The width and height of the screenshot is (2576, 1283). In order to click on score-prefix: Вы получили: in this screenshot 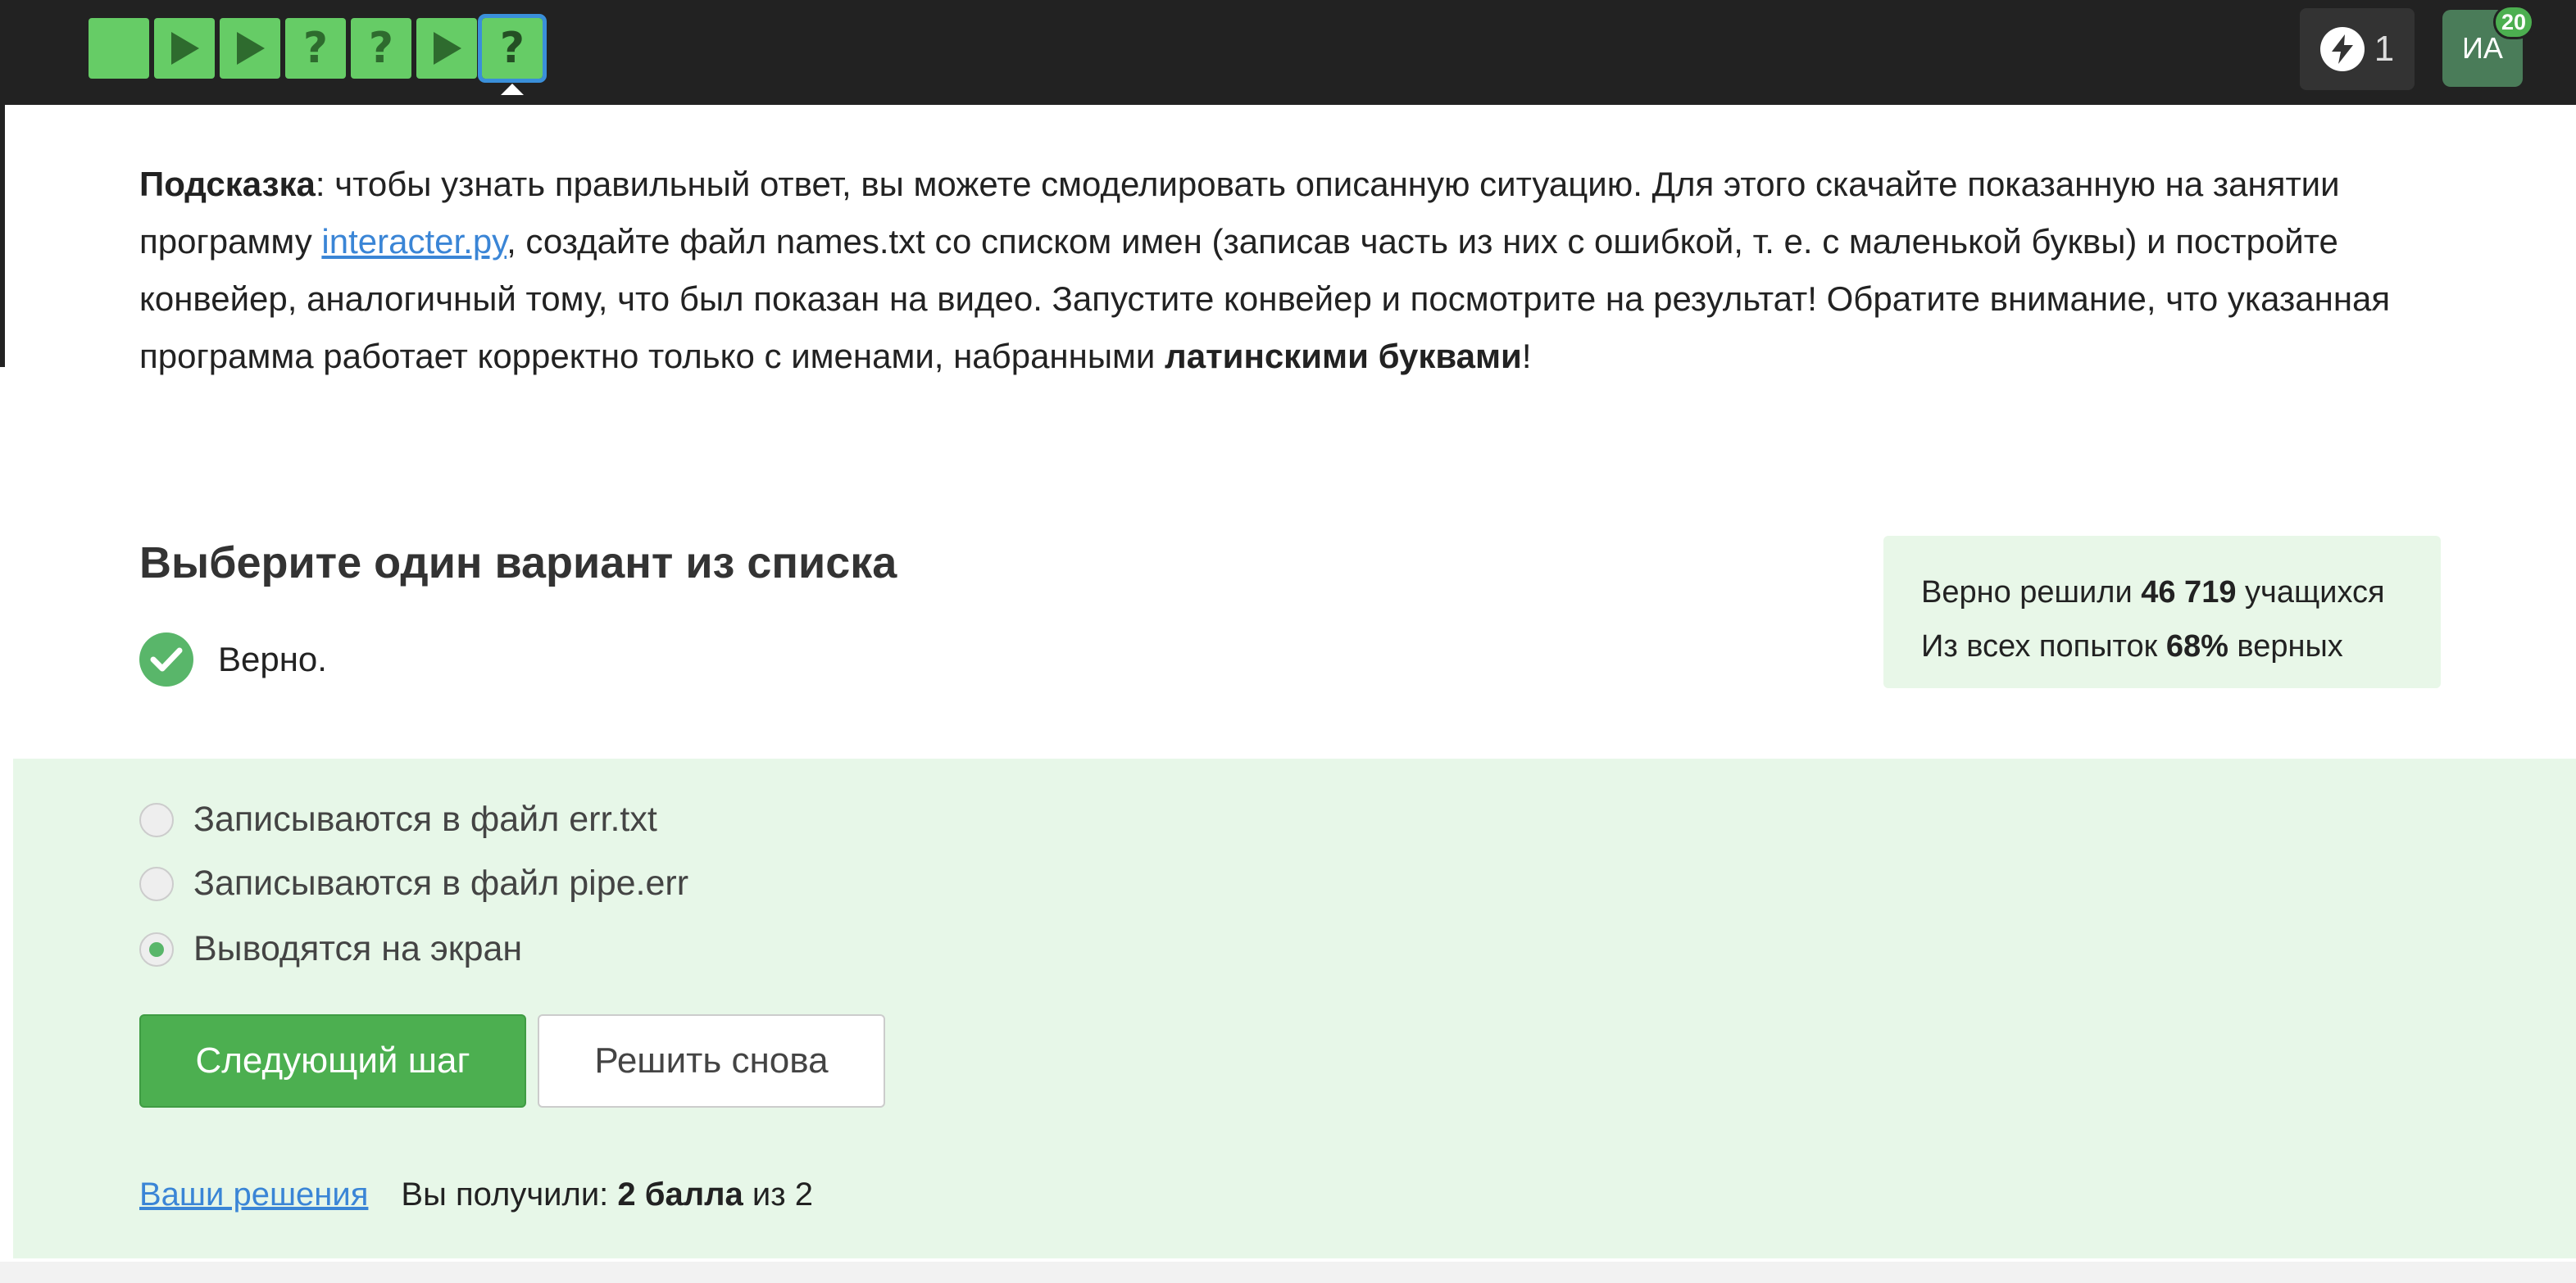, I will do `click(509, 1194)`.